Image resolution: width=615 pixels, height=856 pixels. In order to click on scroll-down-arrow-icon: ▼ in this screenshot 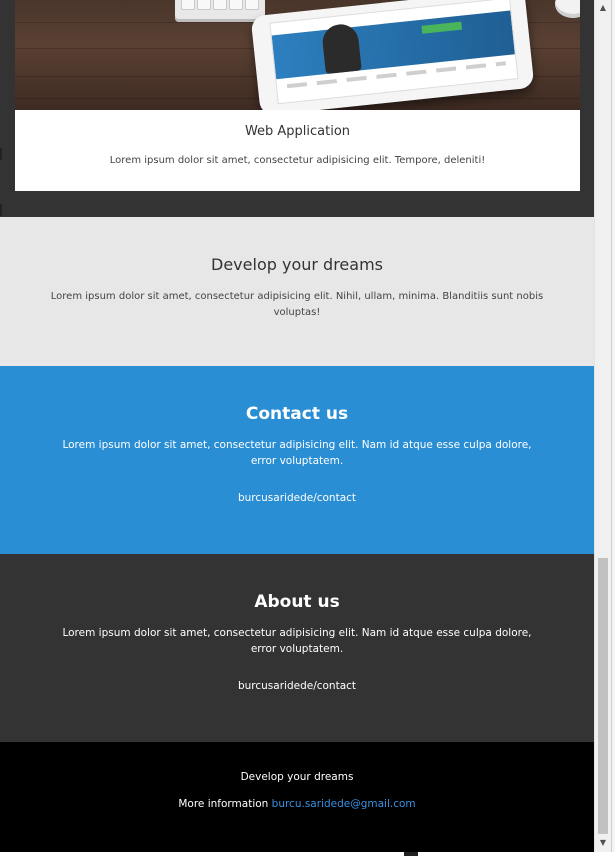, I will do `click(603, 843)`.